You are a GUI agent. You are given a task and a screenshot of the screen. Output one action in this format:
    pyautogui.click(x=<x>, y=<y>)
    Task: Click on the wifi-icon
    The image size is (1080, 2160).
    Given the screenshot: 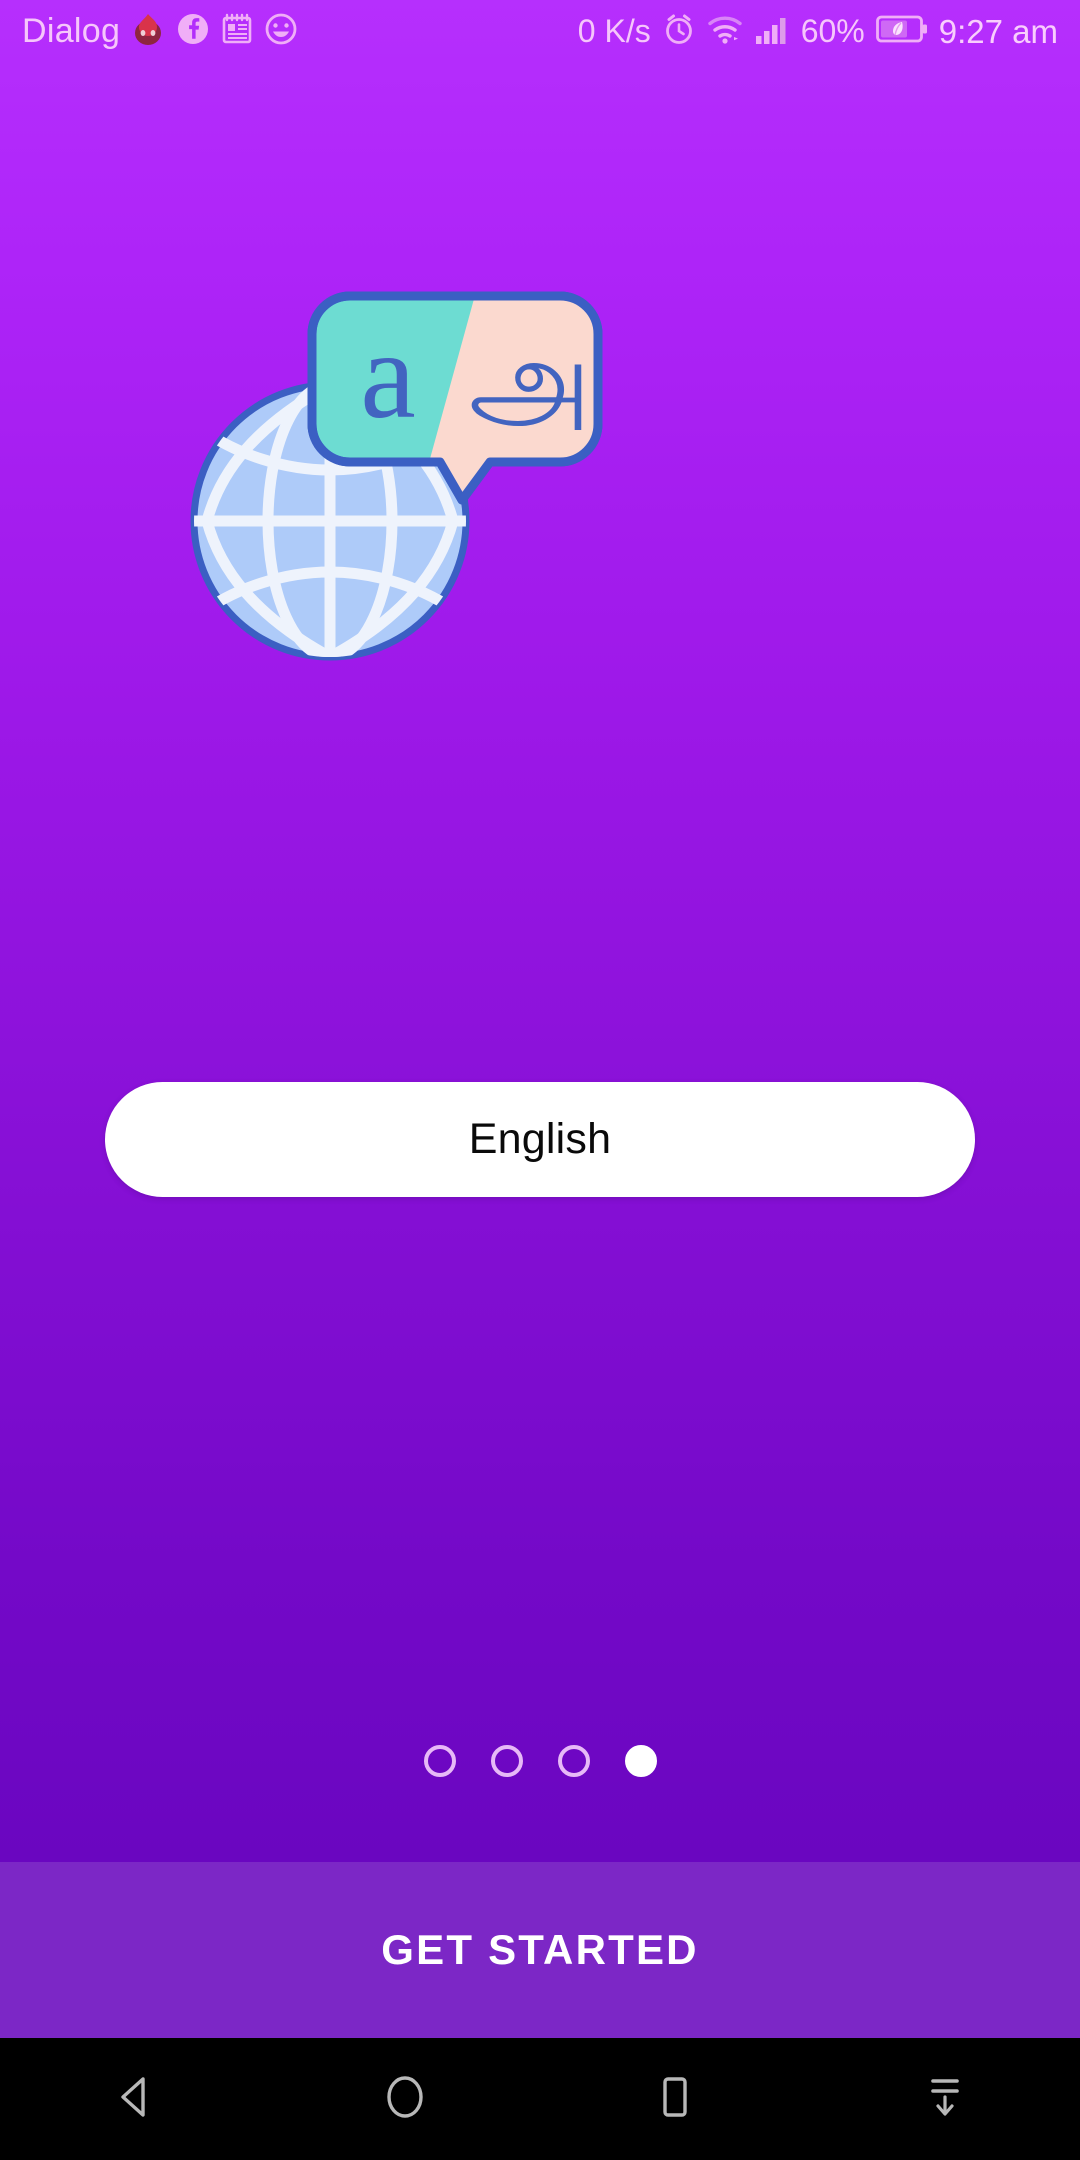 What is the action you would take?
    pyautogui.click(x=725, y=31)
    